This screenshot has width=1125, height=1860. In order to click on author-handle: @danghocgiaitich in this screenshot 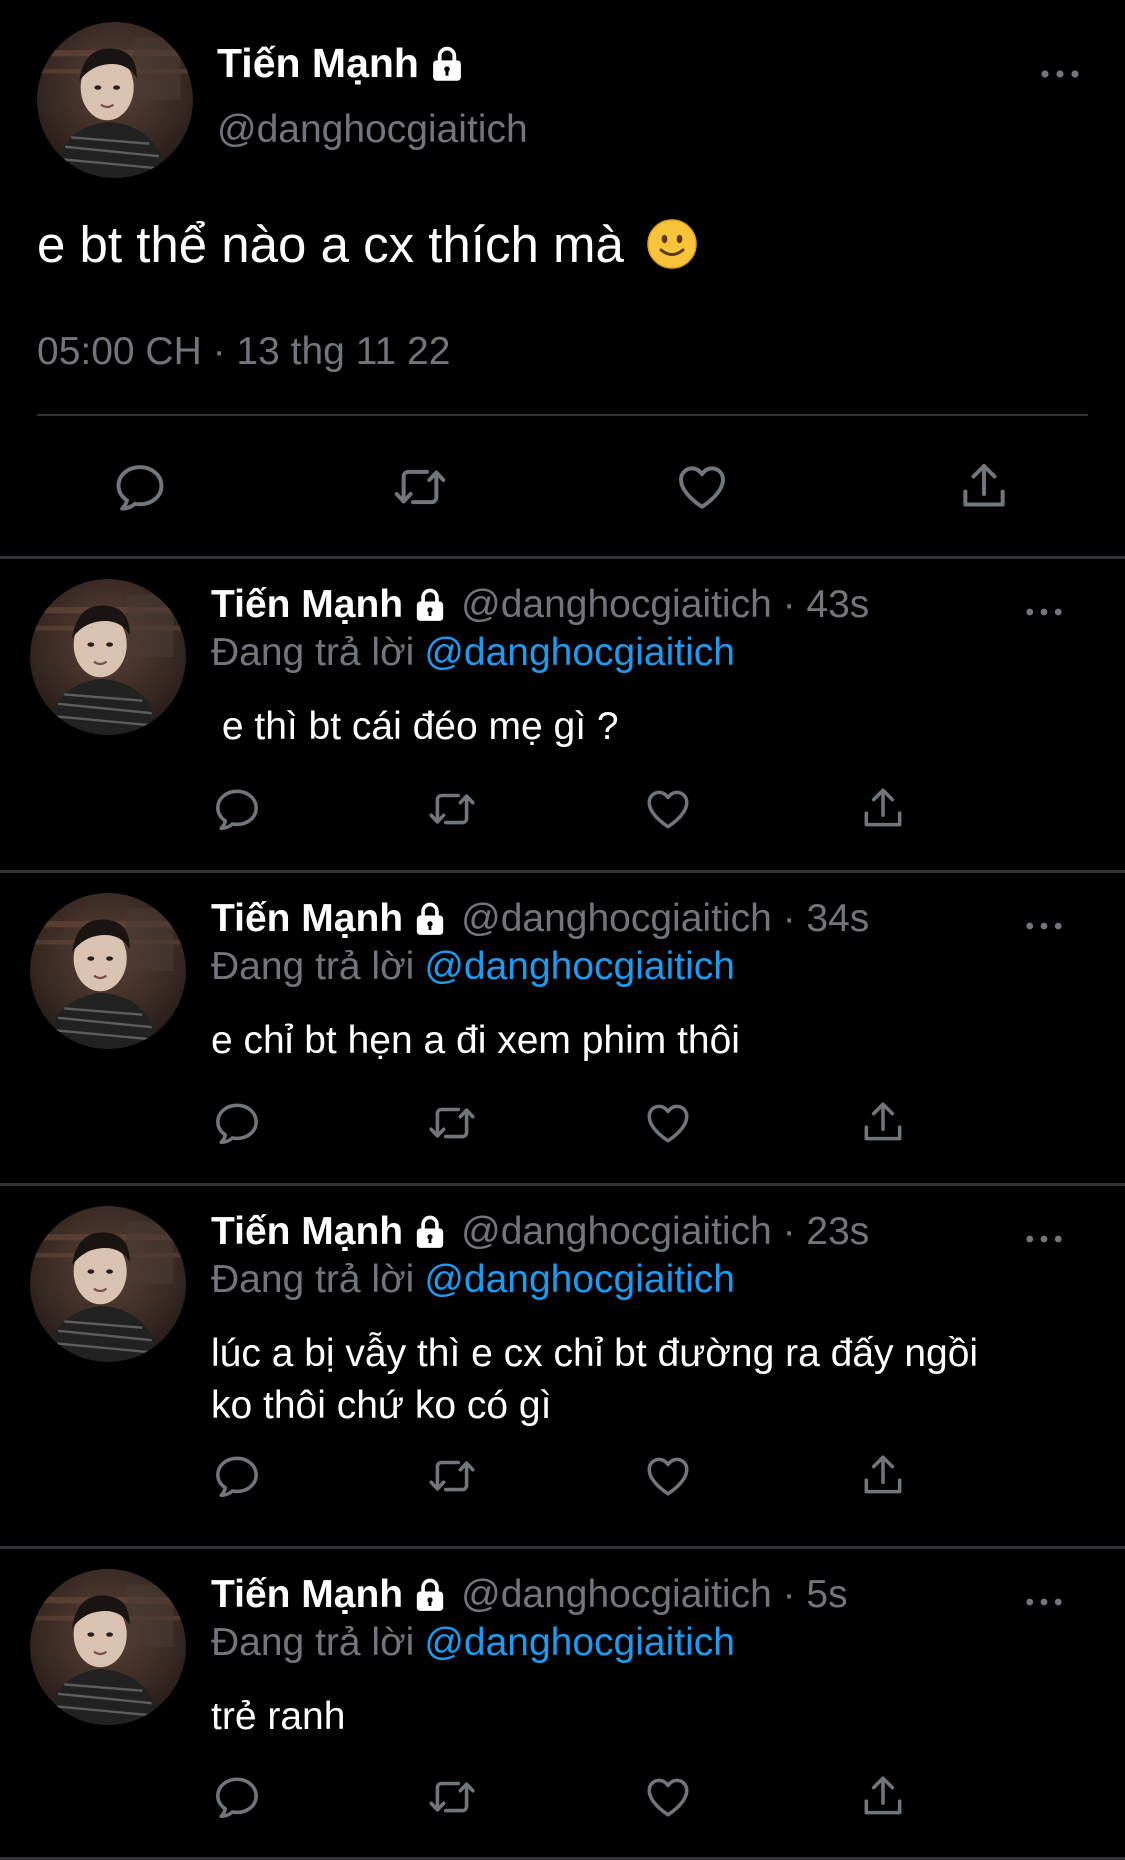, I will do `click(372, 130)`.